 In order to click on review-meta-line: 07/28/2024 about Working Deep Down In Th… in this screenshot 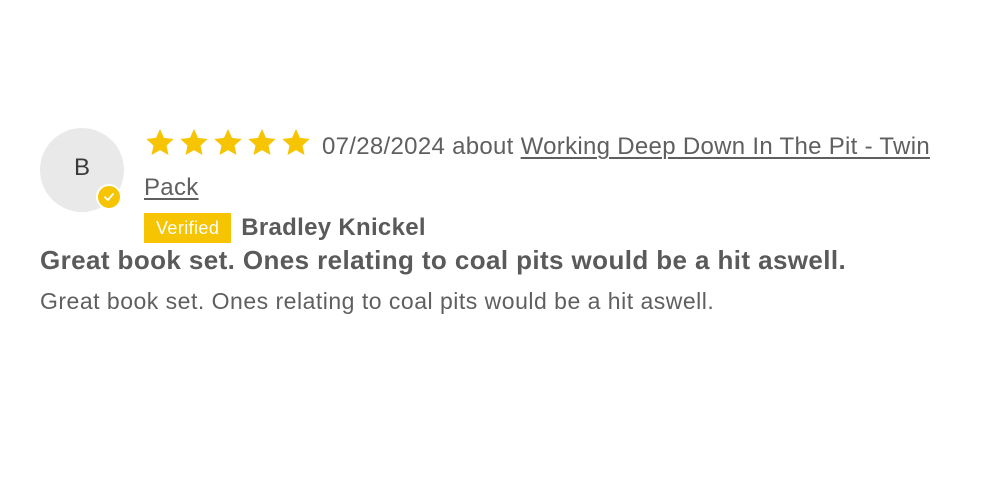, I will do `click(557, 167)`.